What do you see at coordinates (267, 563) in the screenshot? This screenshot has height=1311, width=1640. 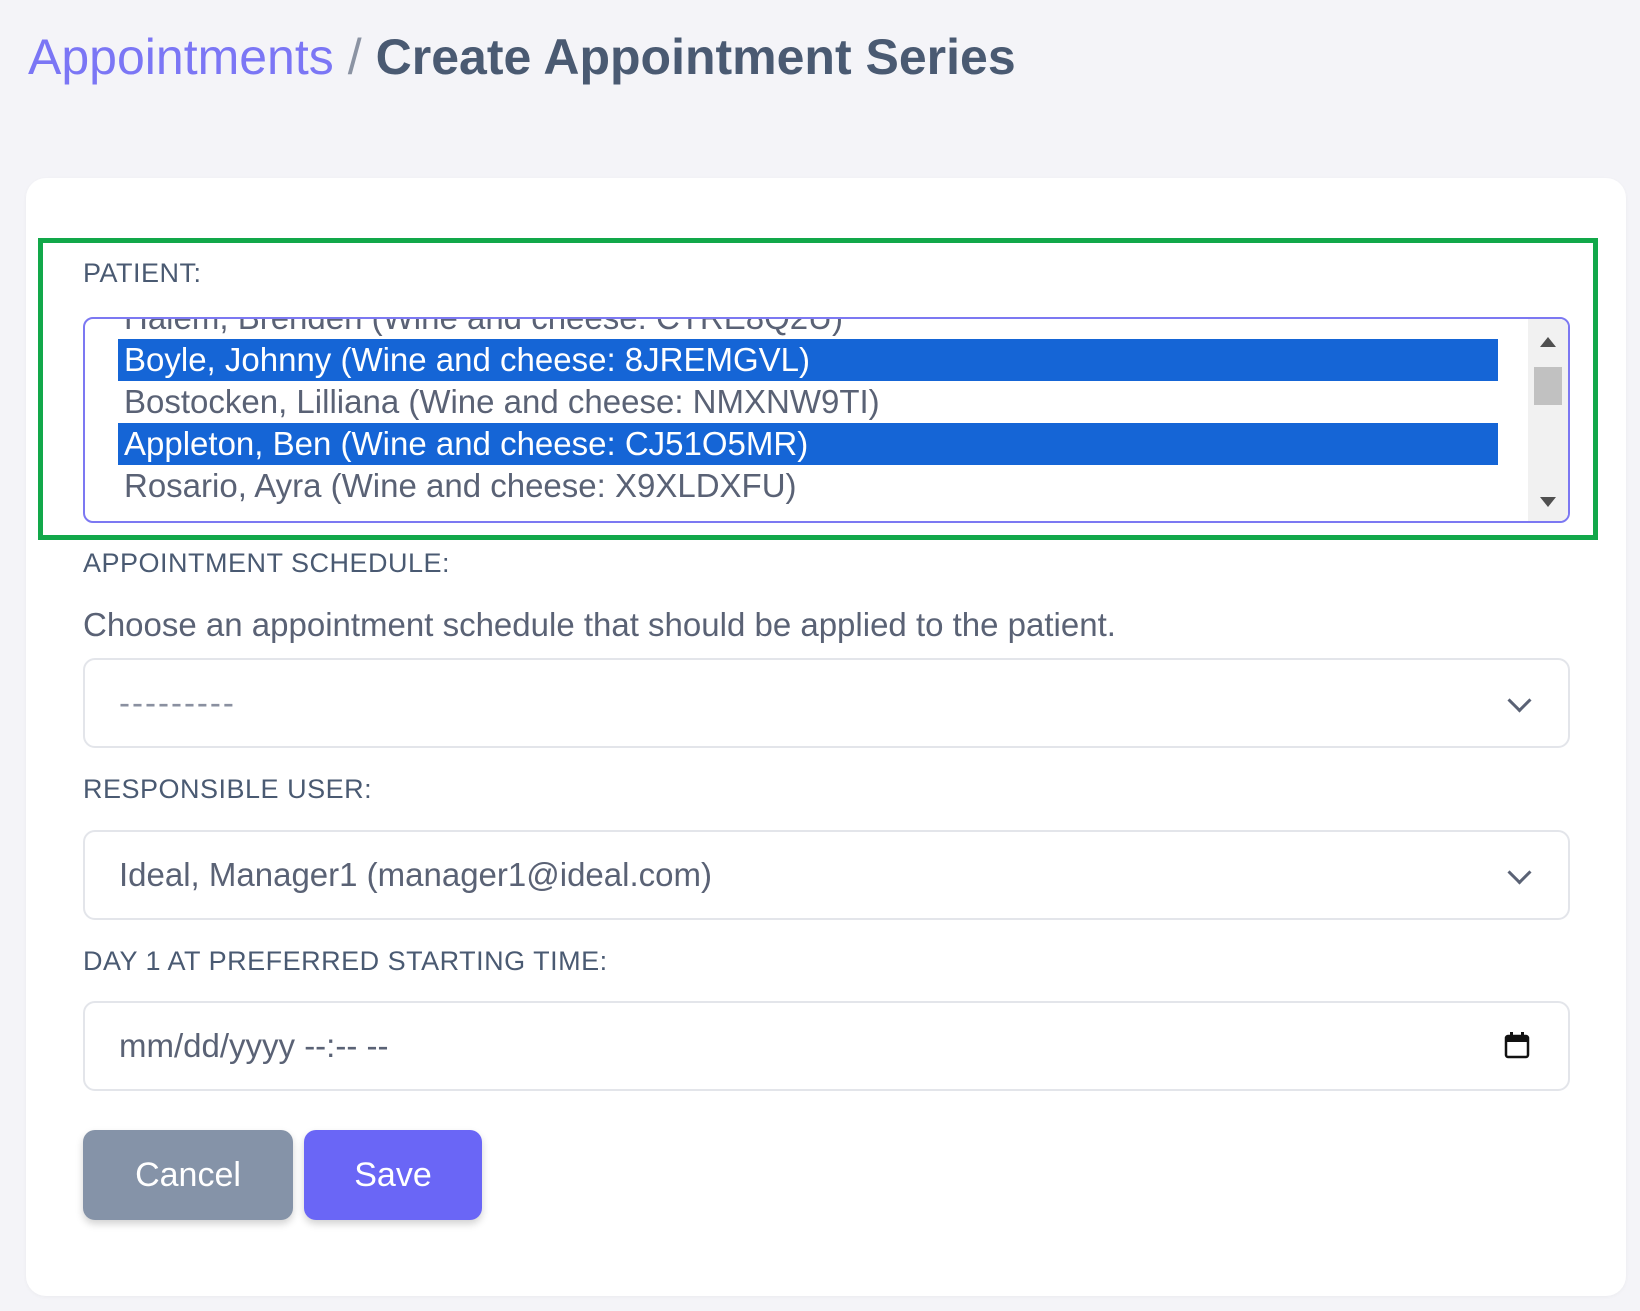 I see `schedule-label: APPOINTMENT SCHEDULE:` at bounding box center [267, 563].